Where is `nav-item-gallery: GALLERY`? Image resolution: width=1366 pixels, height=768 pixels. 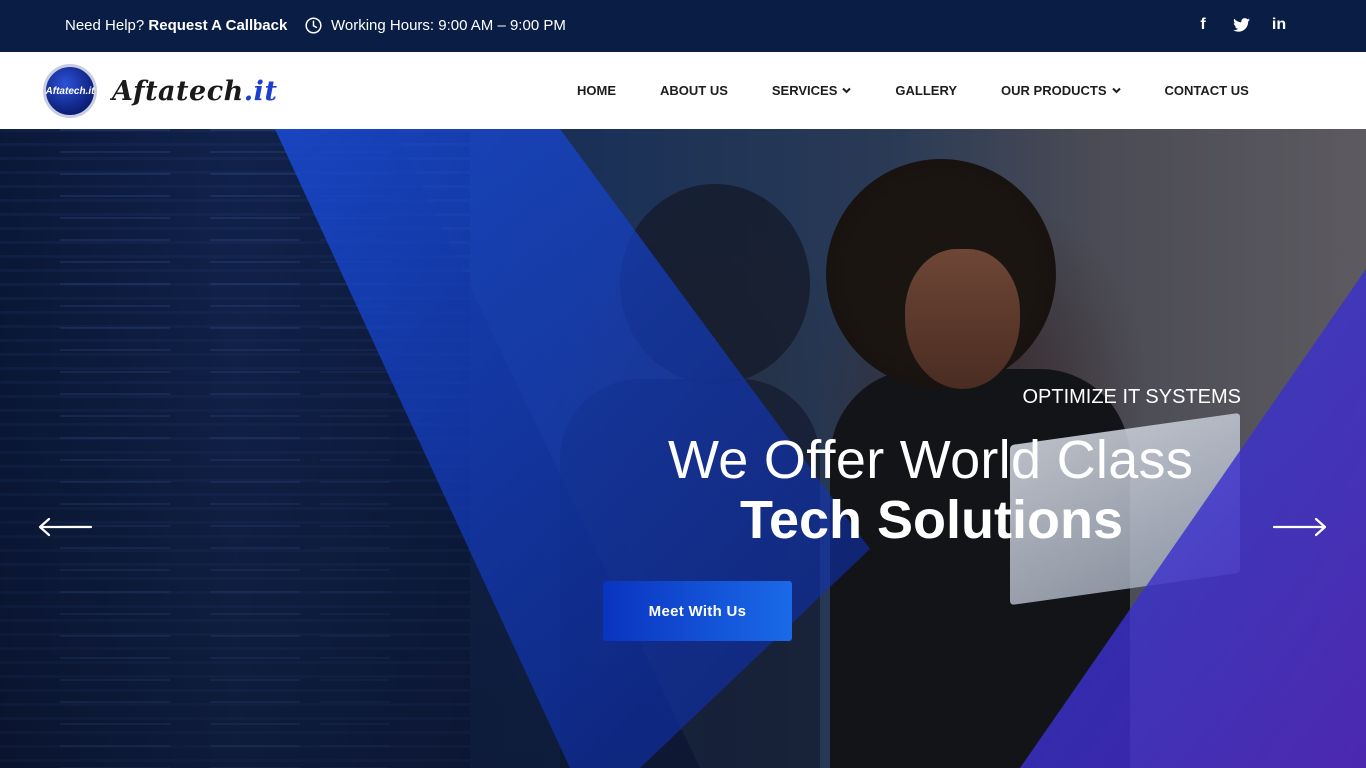 nav-item-gallery: GALLERY is located at coordinates (926, 90).